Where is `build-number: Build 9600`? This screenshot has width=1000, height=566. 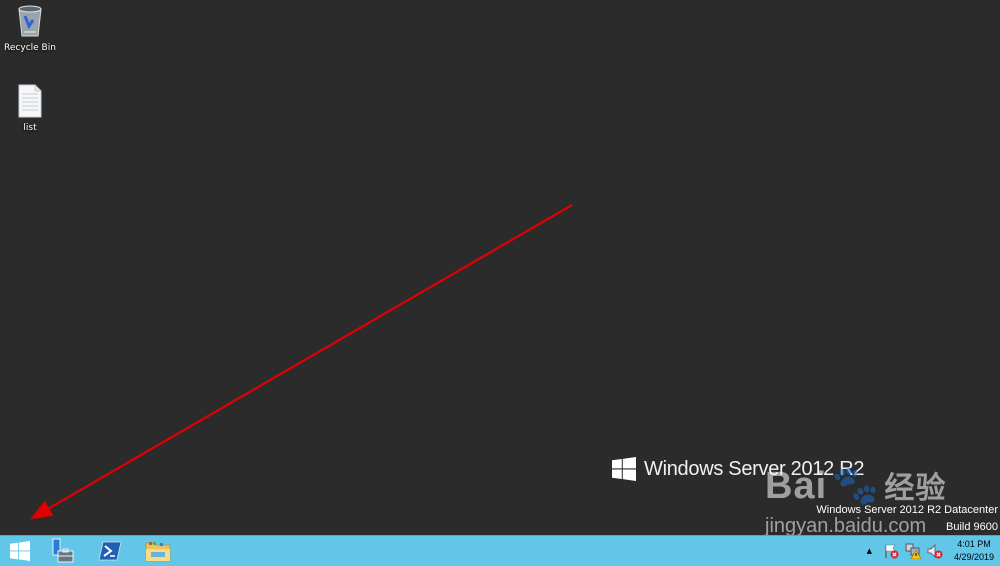 build-number: Build 9600 is located at coordinates (972, 527).